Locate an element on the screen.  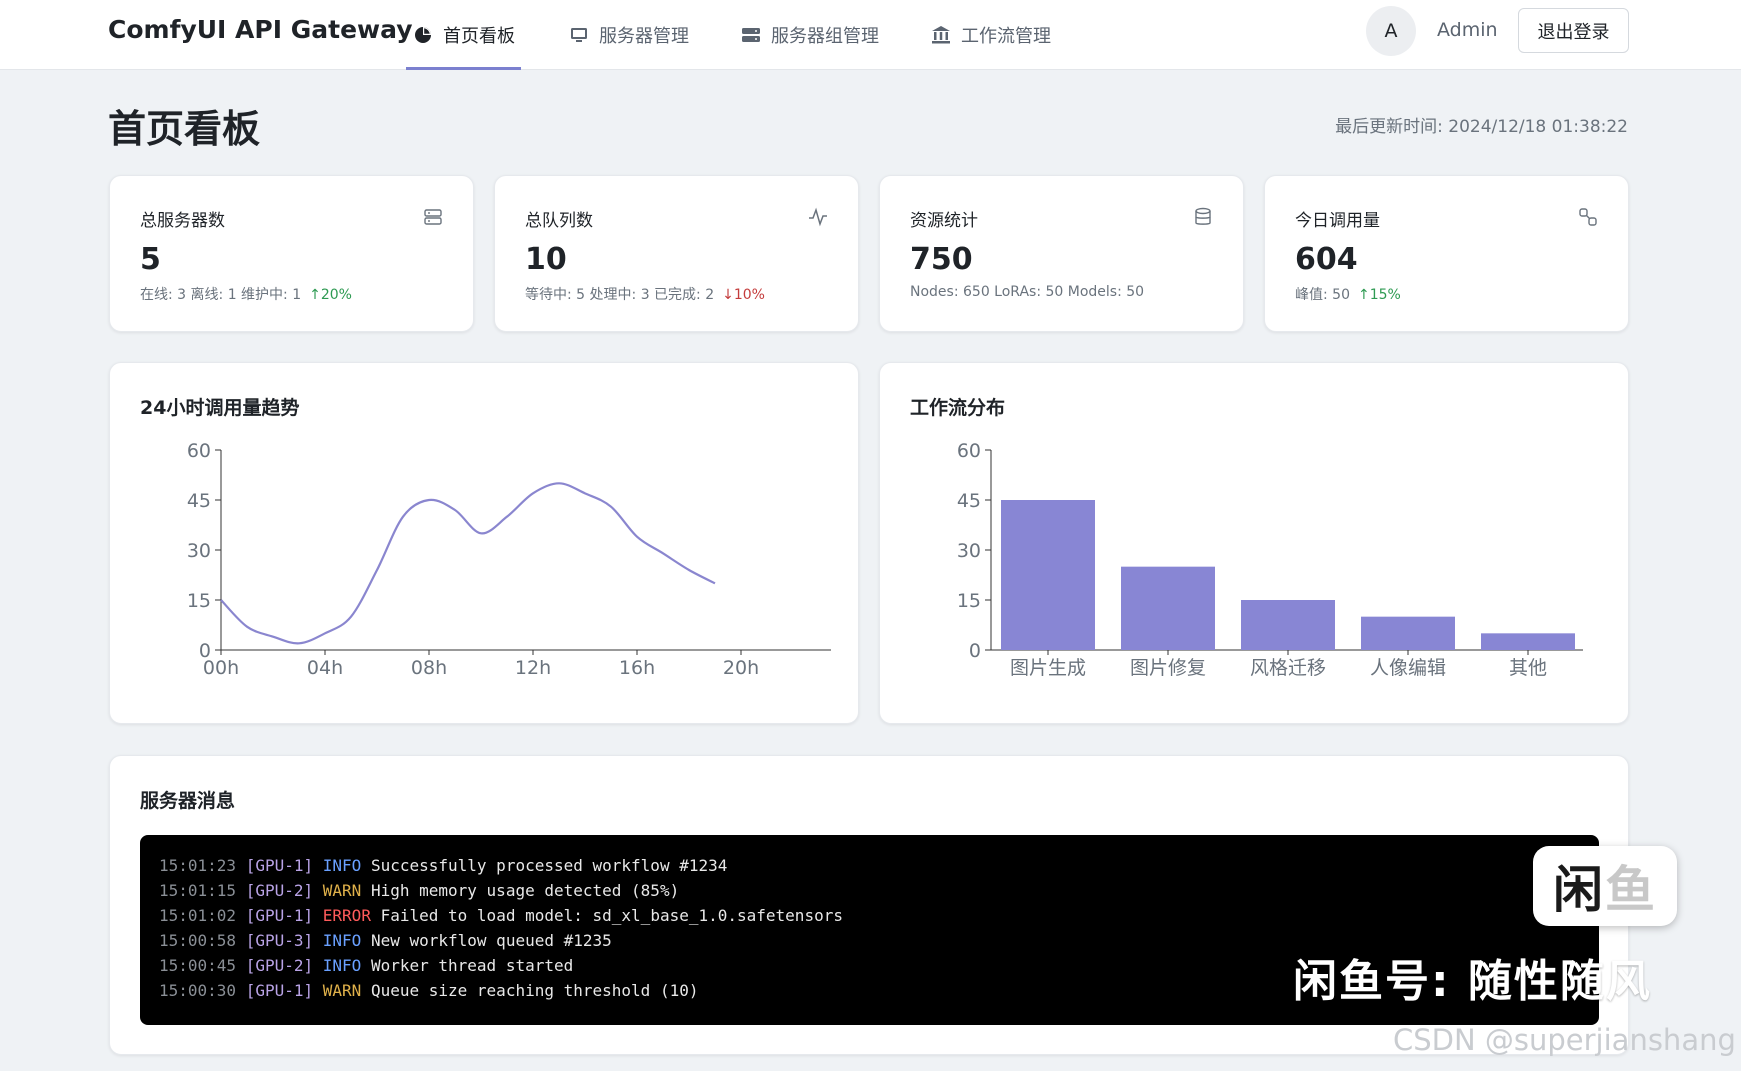
nav-workflows: 工作流管理 is located at coordinates (991, 35).